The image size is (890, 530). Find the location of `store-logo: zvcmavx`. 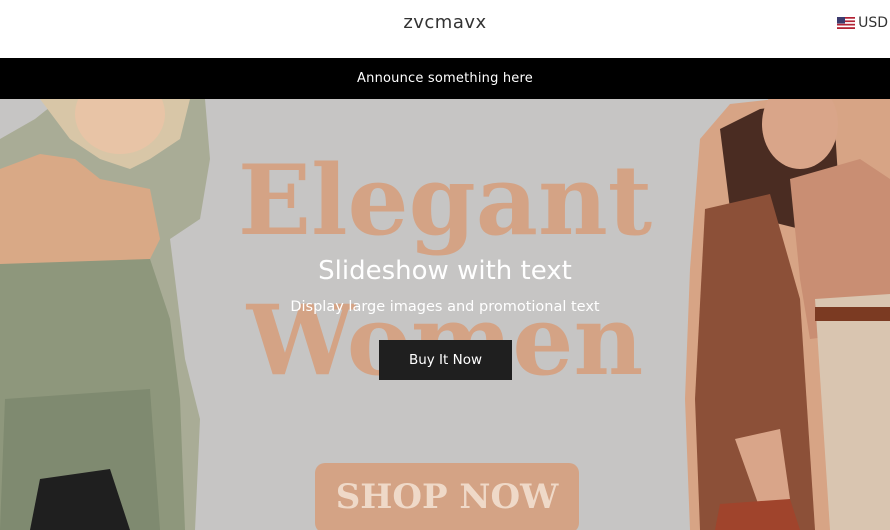

store-logo: zvcmavx is located at coordinates (445, 22).